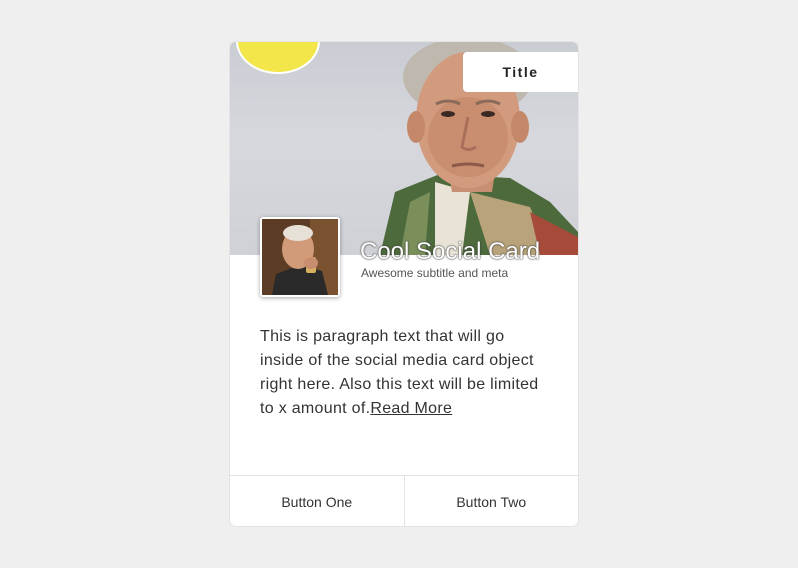  I want to click on avatar, so click(300, 257).